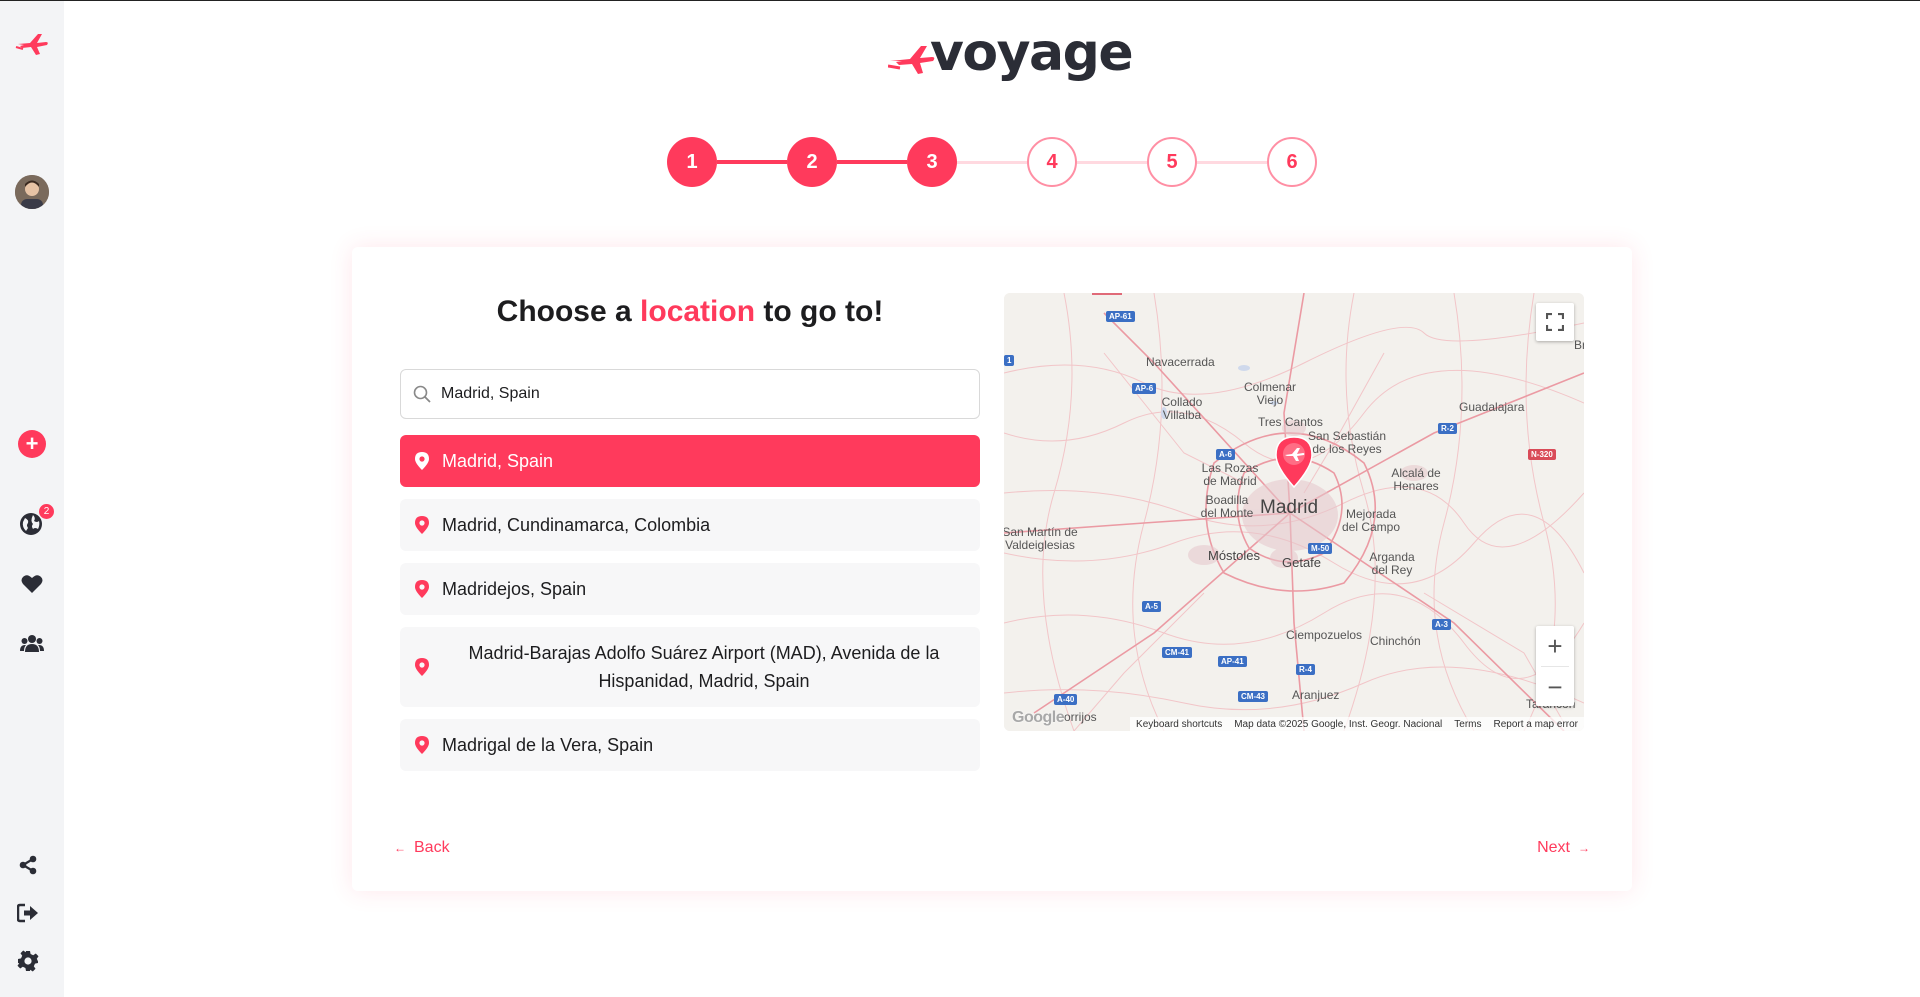 This screenshot has width=1920, height=997. Describe the element at coordinates (1120, 316) in the screenshot. I see `road-shield: AP-61` at that location.